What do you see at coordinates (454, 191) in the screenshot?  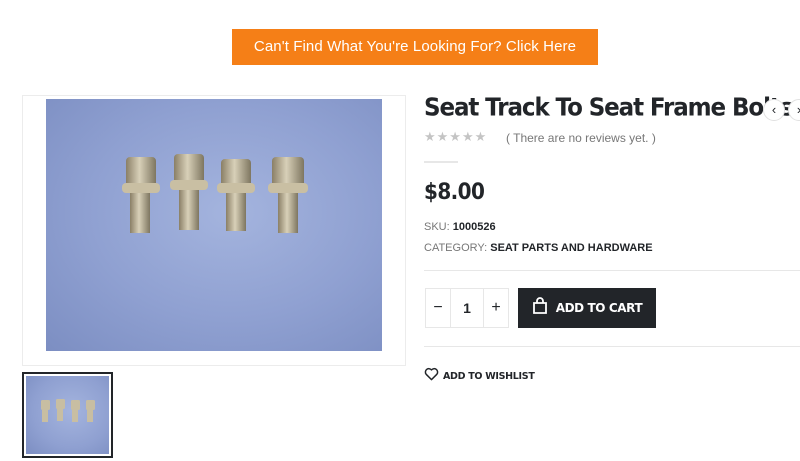 I see `product-price: $8.00` at bounding box center [454, 191].